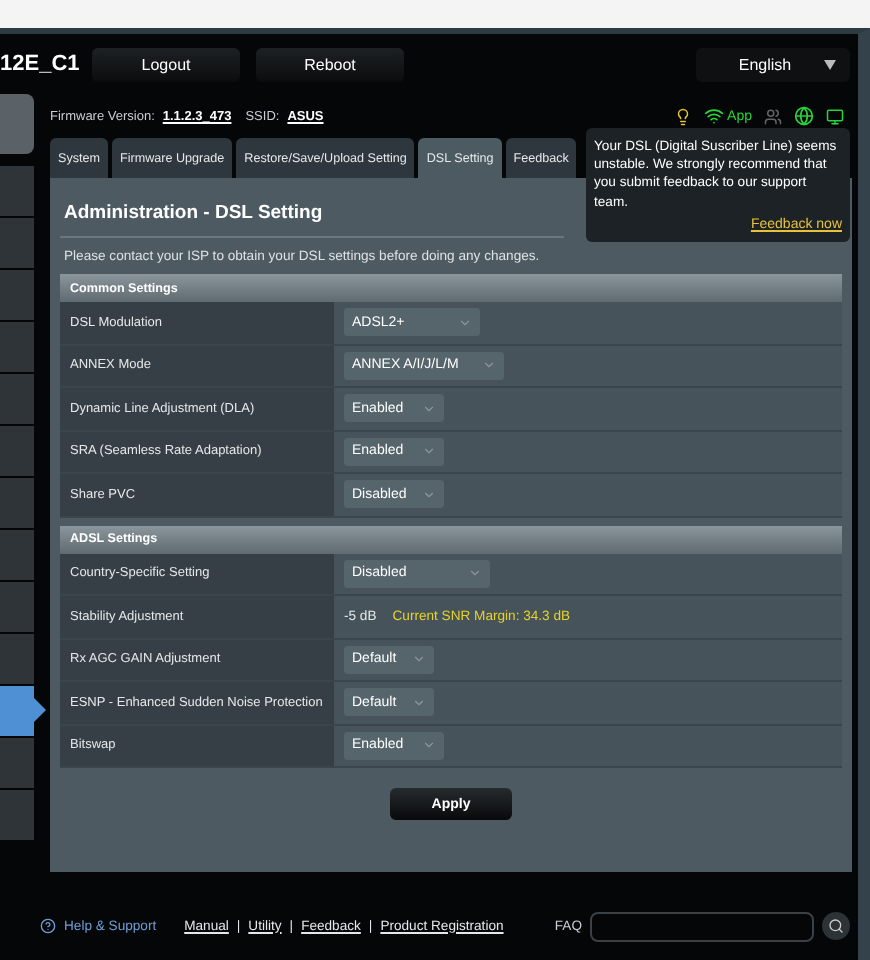  I want to click on search-button, so click(836, 926).